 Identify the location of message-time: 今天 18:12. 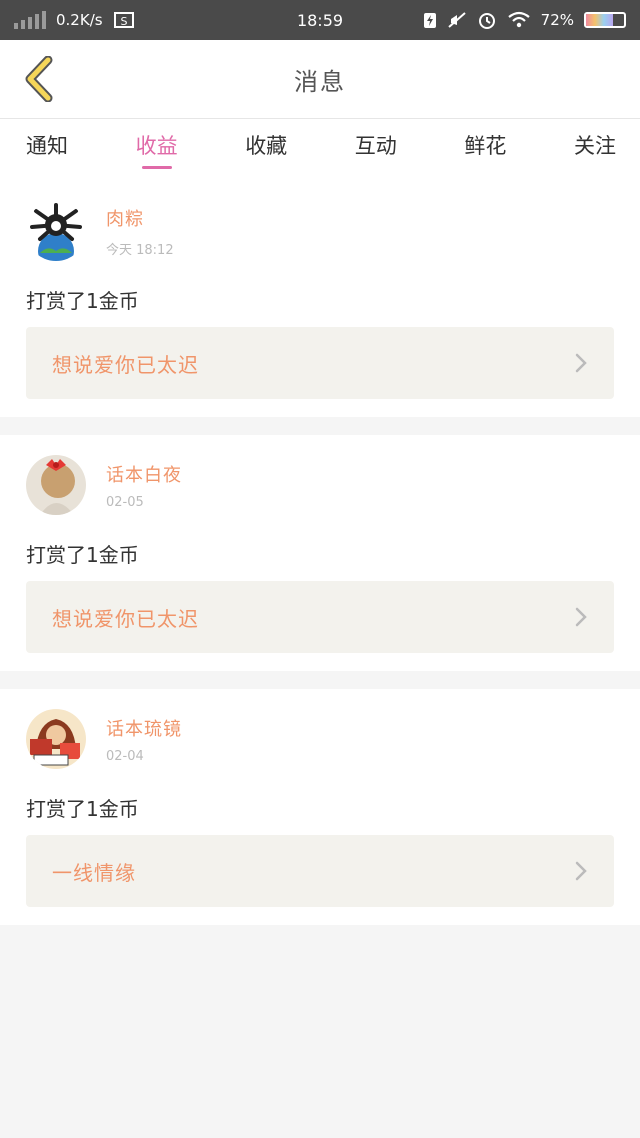
(140, 250).